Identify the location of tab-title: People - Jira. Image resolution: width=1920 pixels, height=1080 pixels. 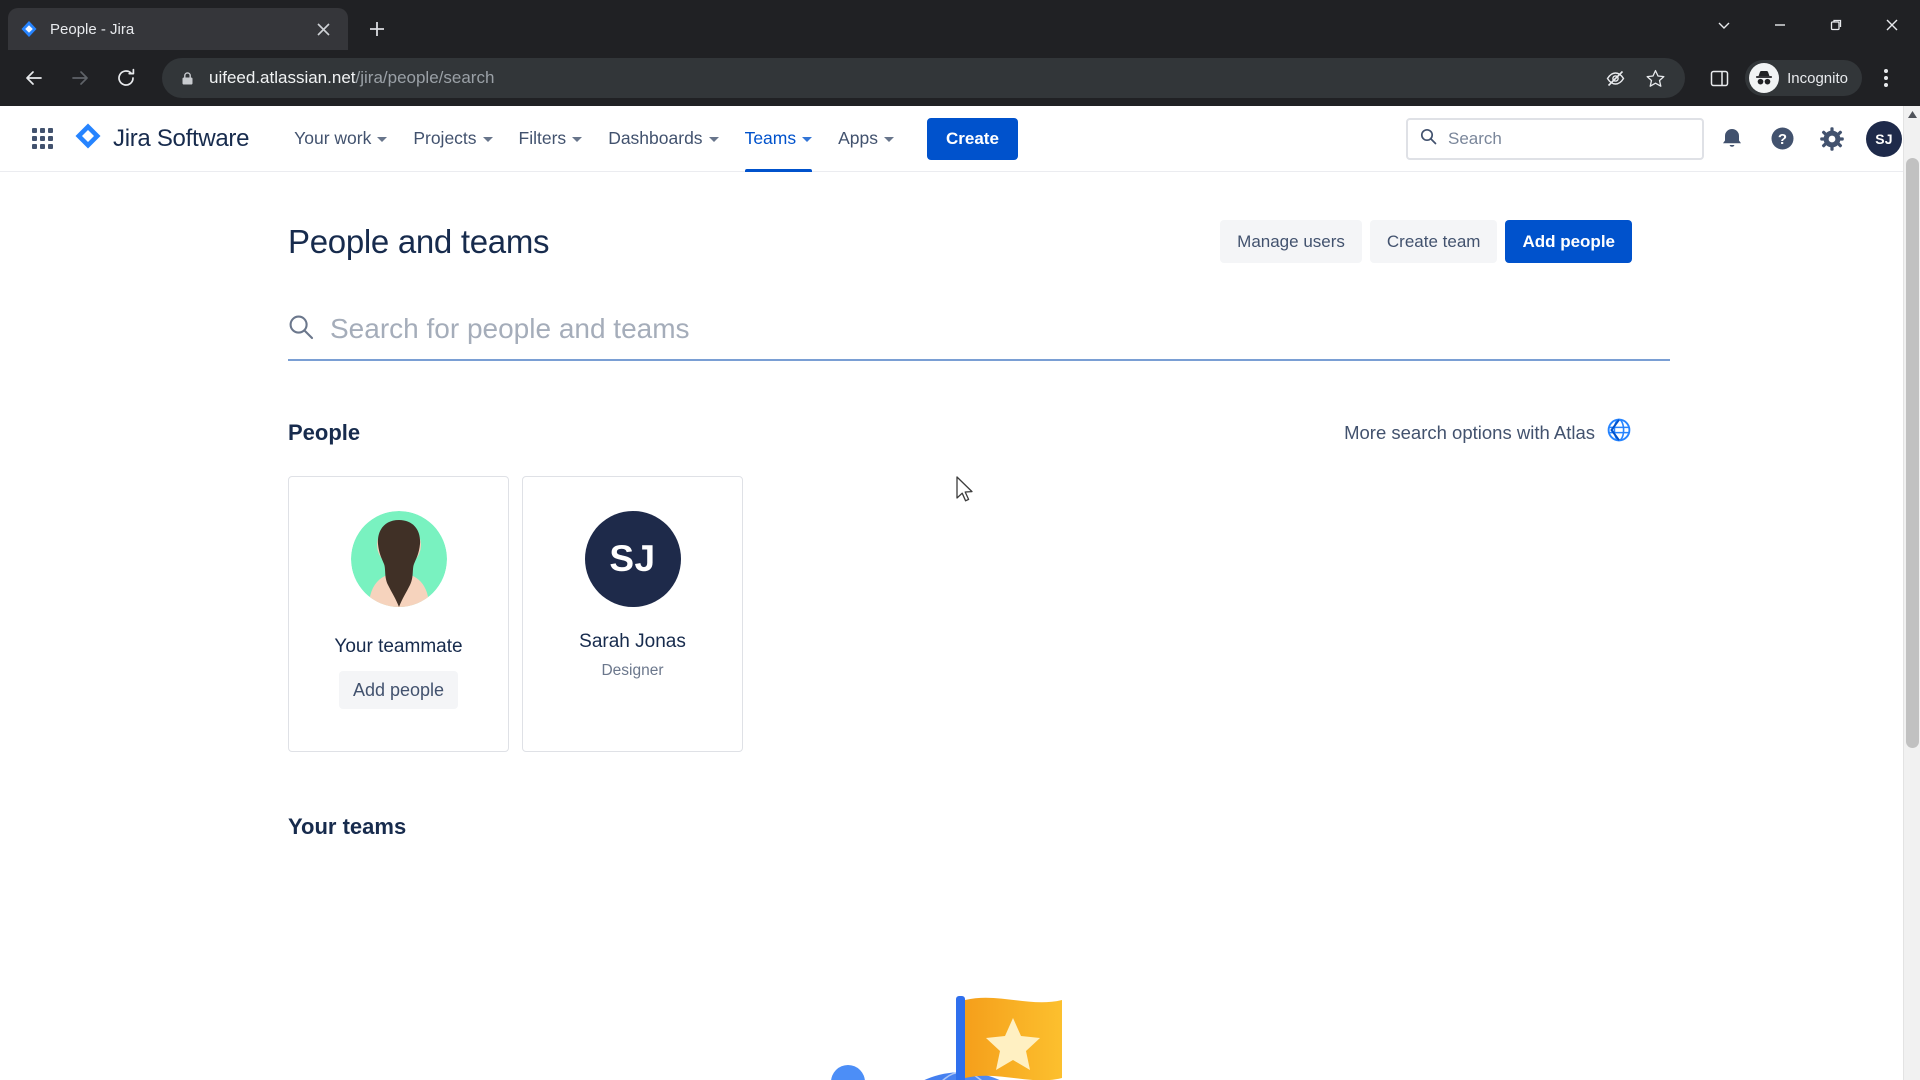
(92, 29).